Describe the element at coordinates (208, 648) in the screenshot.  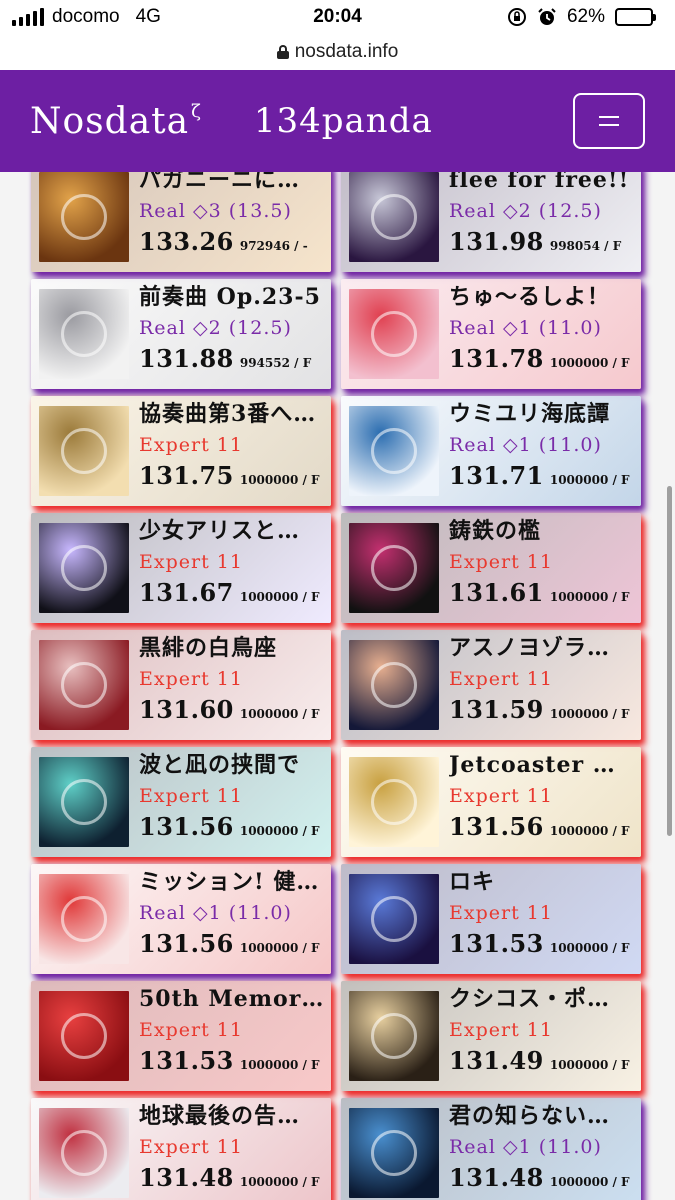
I see `song-title: 黒緋の白鳥座` at that location.